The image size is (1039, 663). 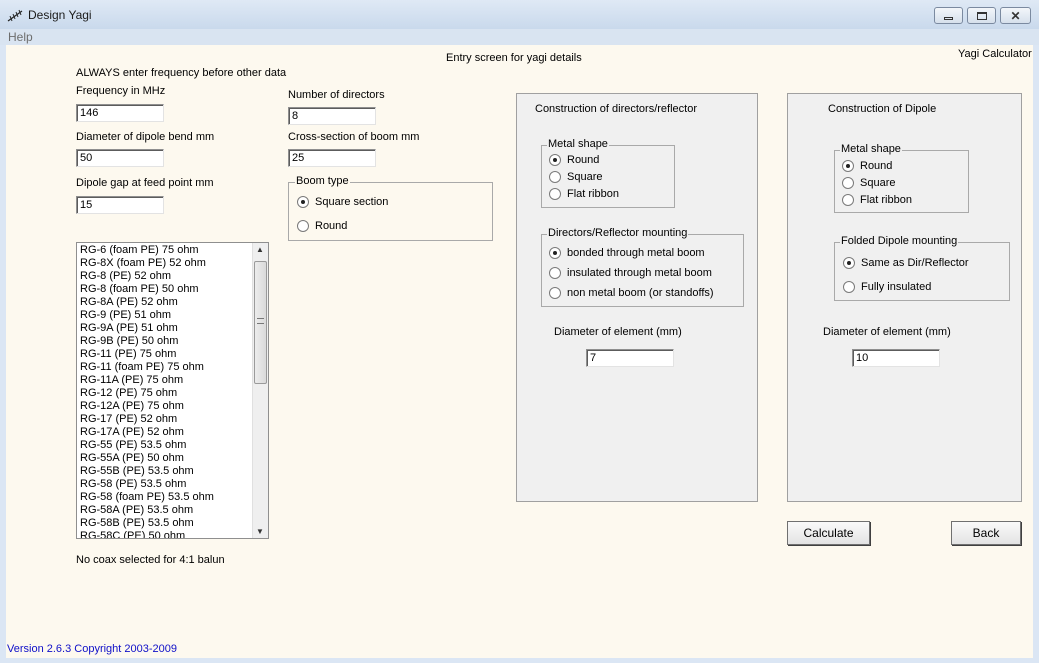 I want to click on scroll-up-icon: ▲, so click(x=260, y=249).